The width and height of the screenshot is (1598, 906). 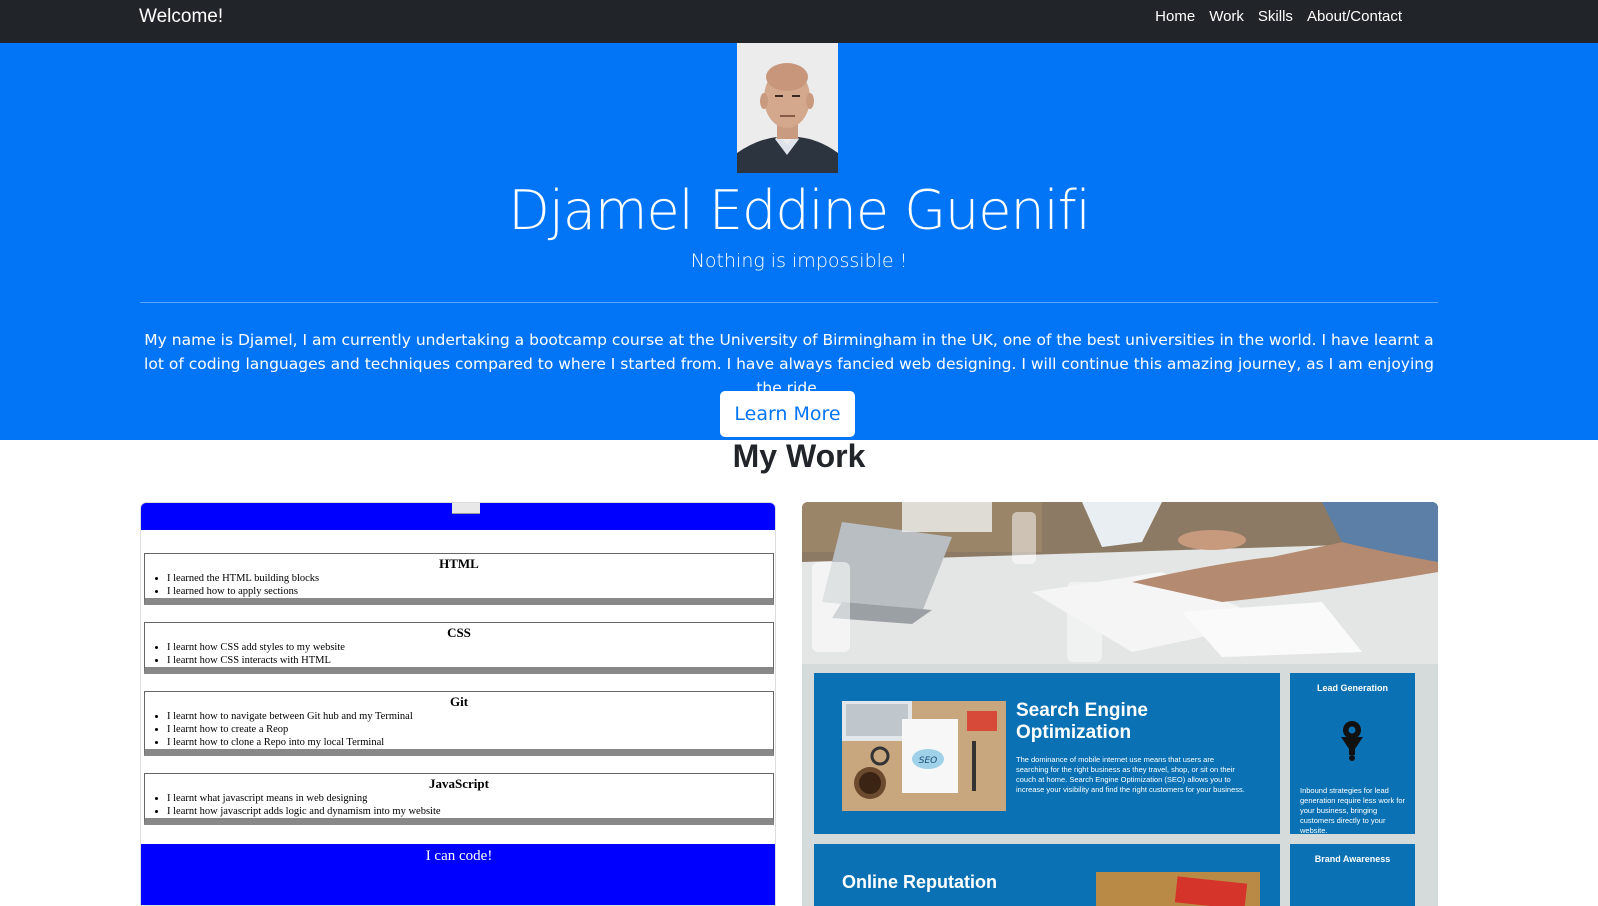 I want to click on brand-awareness-panel: Brand Awareness, so click(x=1352, y=875).